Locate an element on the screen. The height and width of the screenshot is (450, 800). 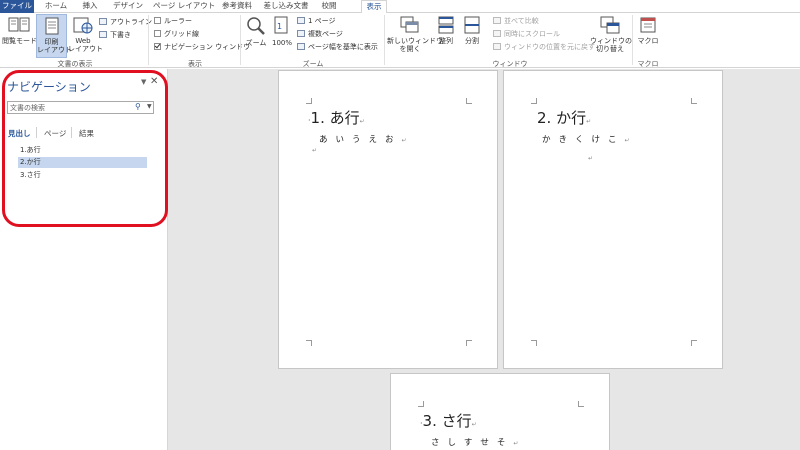
page-width-button: ページ幅を基準に表示 is located at coordinates (337, 47).